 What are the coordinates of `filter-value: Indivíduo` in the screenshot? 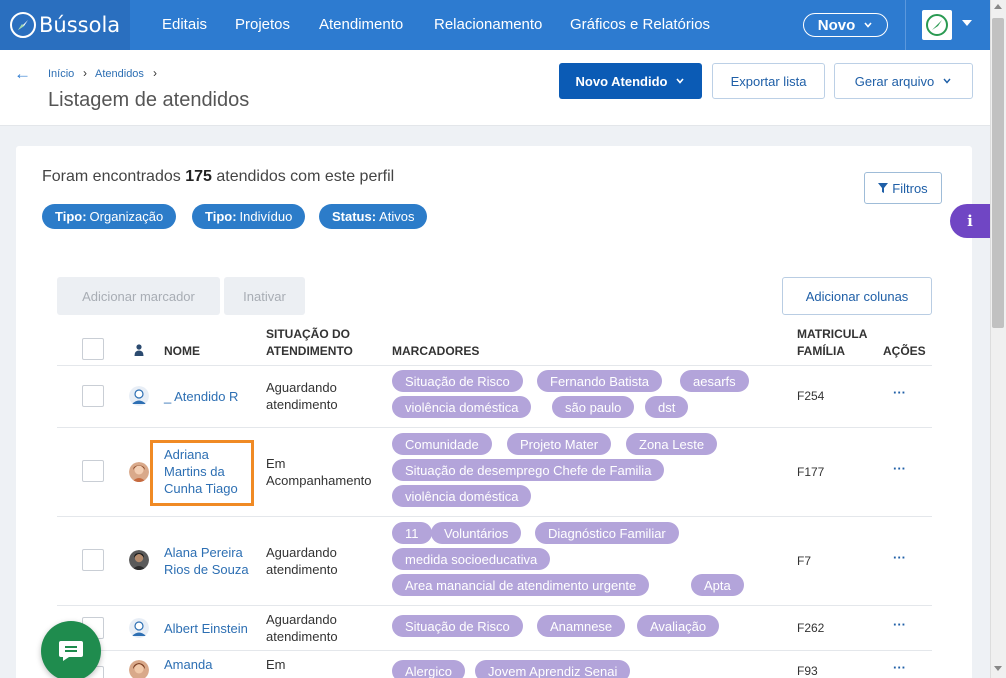 It's located at (266, 216).